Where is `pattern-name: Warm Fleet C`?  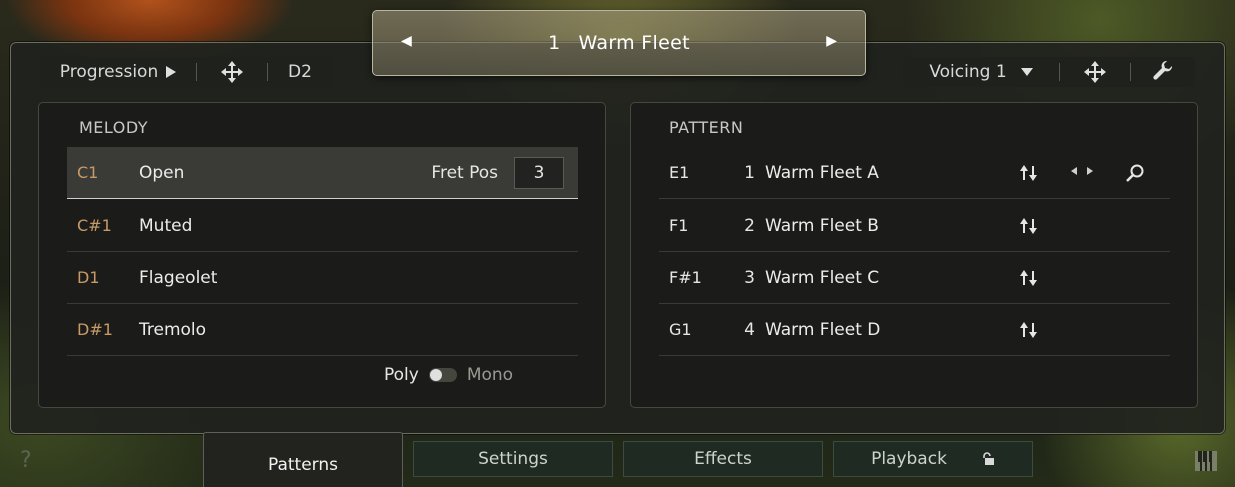 pattern-name: Warm Fleet C is located at coordinates (822, 277).